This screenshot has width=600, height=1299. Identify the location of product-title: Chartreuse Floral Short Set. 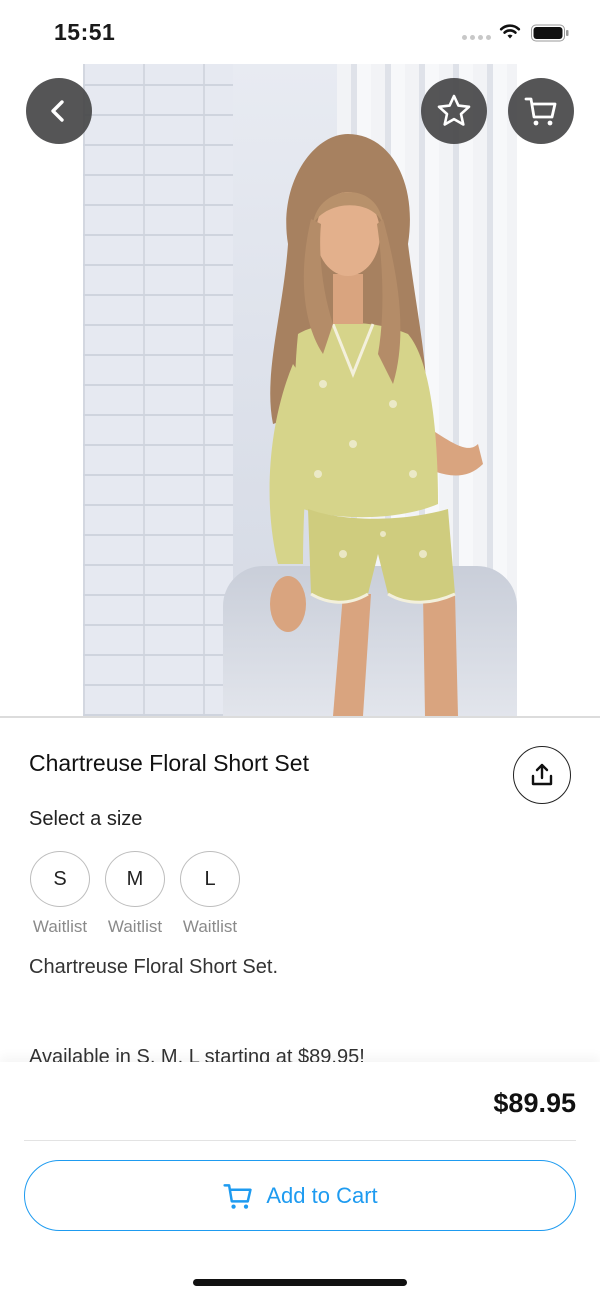
(169, 763).